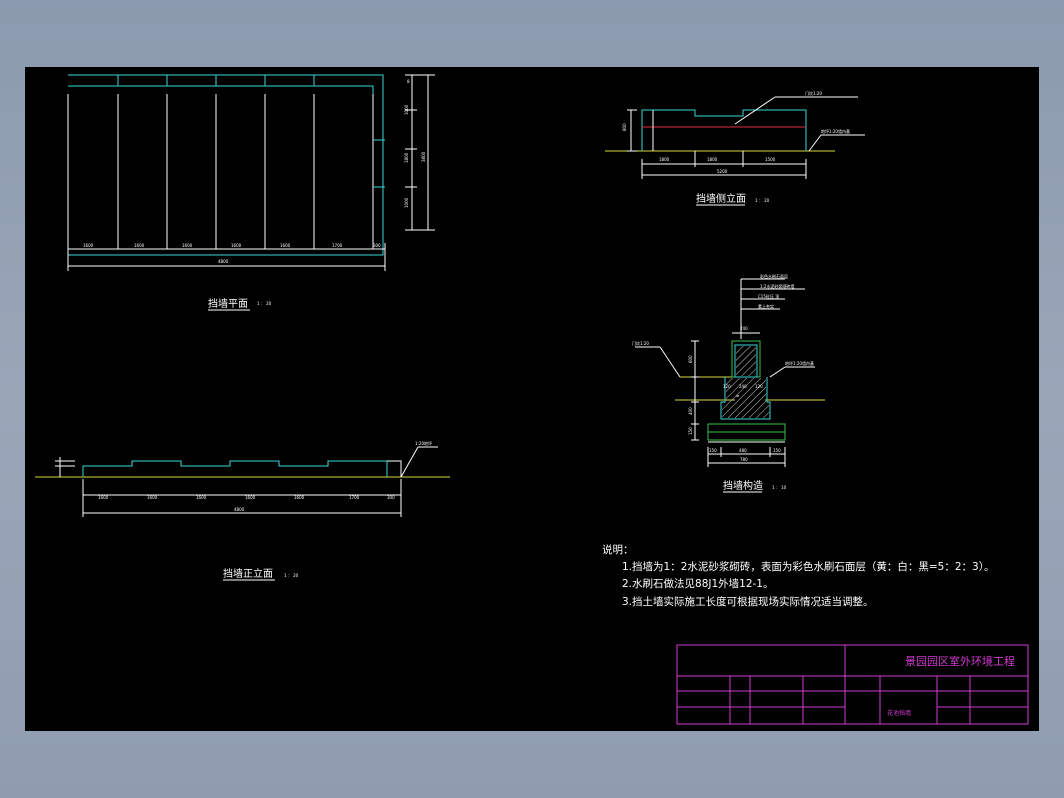 This screenshot has height=798, width=1064. What do you see at coordinates (808, 566) in the screenshot?
I see `notes-item-1: 1.挡墙为1：2水泥砂浆砌砖，表面为彩色水刷石面层（黄：白：黑=5：2：3）。` at bounding box center [808, 566].